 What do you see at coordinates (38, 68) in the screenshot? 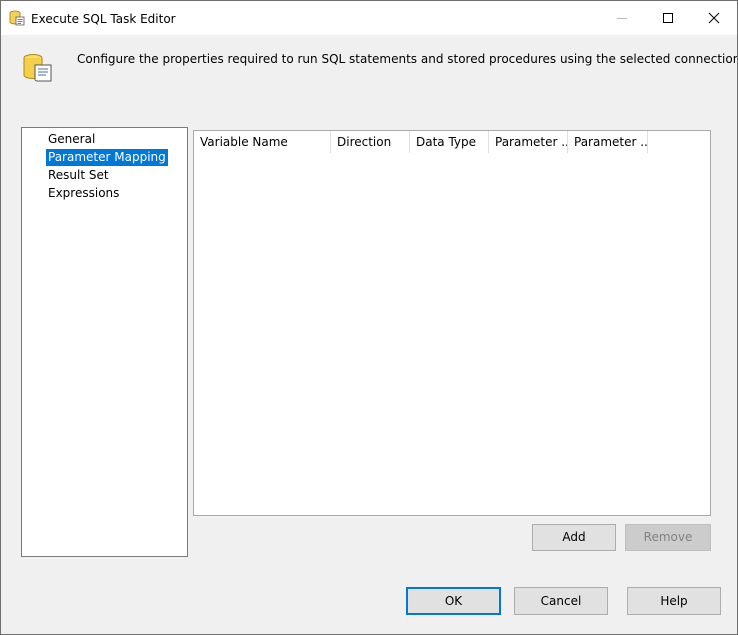
I see `database-scroll-icon` at bounding box center [38, 68].